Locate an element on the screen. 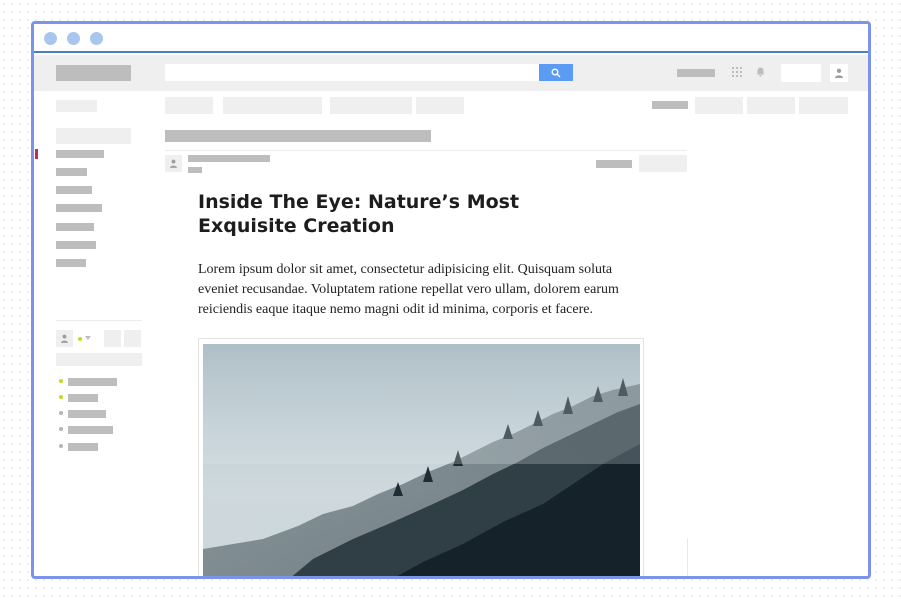 Image resolution: width=901 pixels, height=600 pixels. sender-recipient is located at coordinates (195, 170).